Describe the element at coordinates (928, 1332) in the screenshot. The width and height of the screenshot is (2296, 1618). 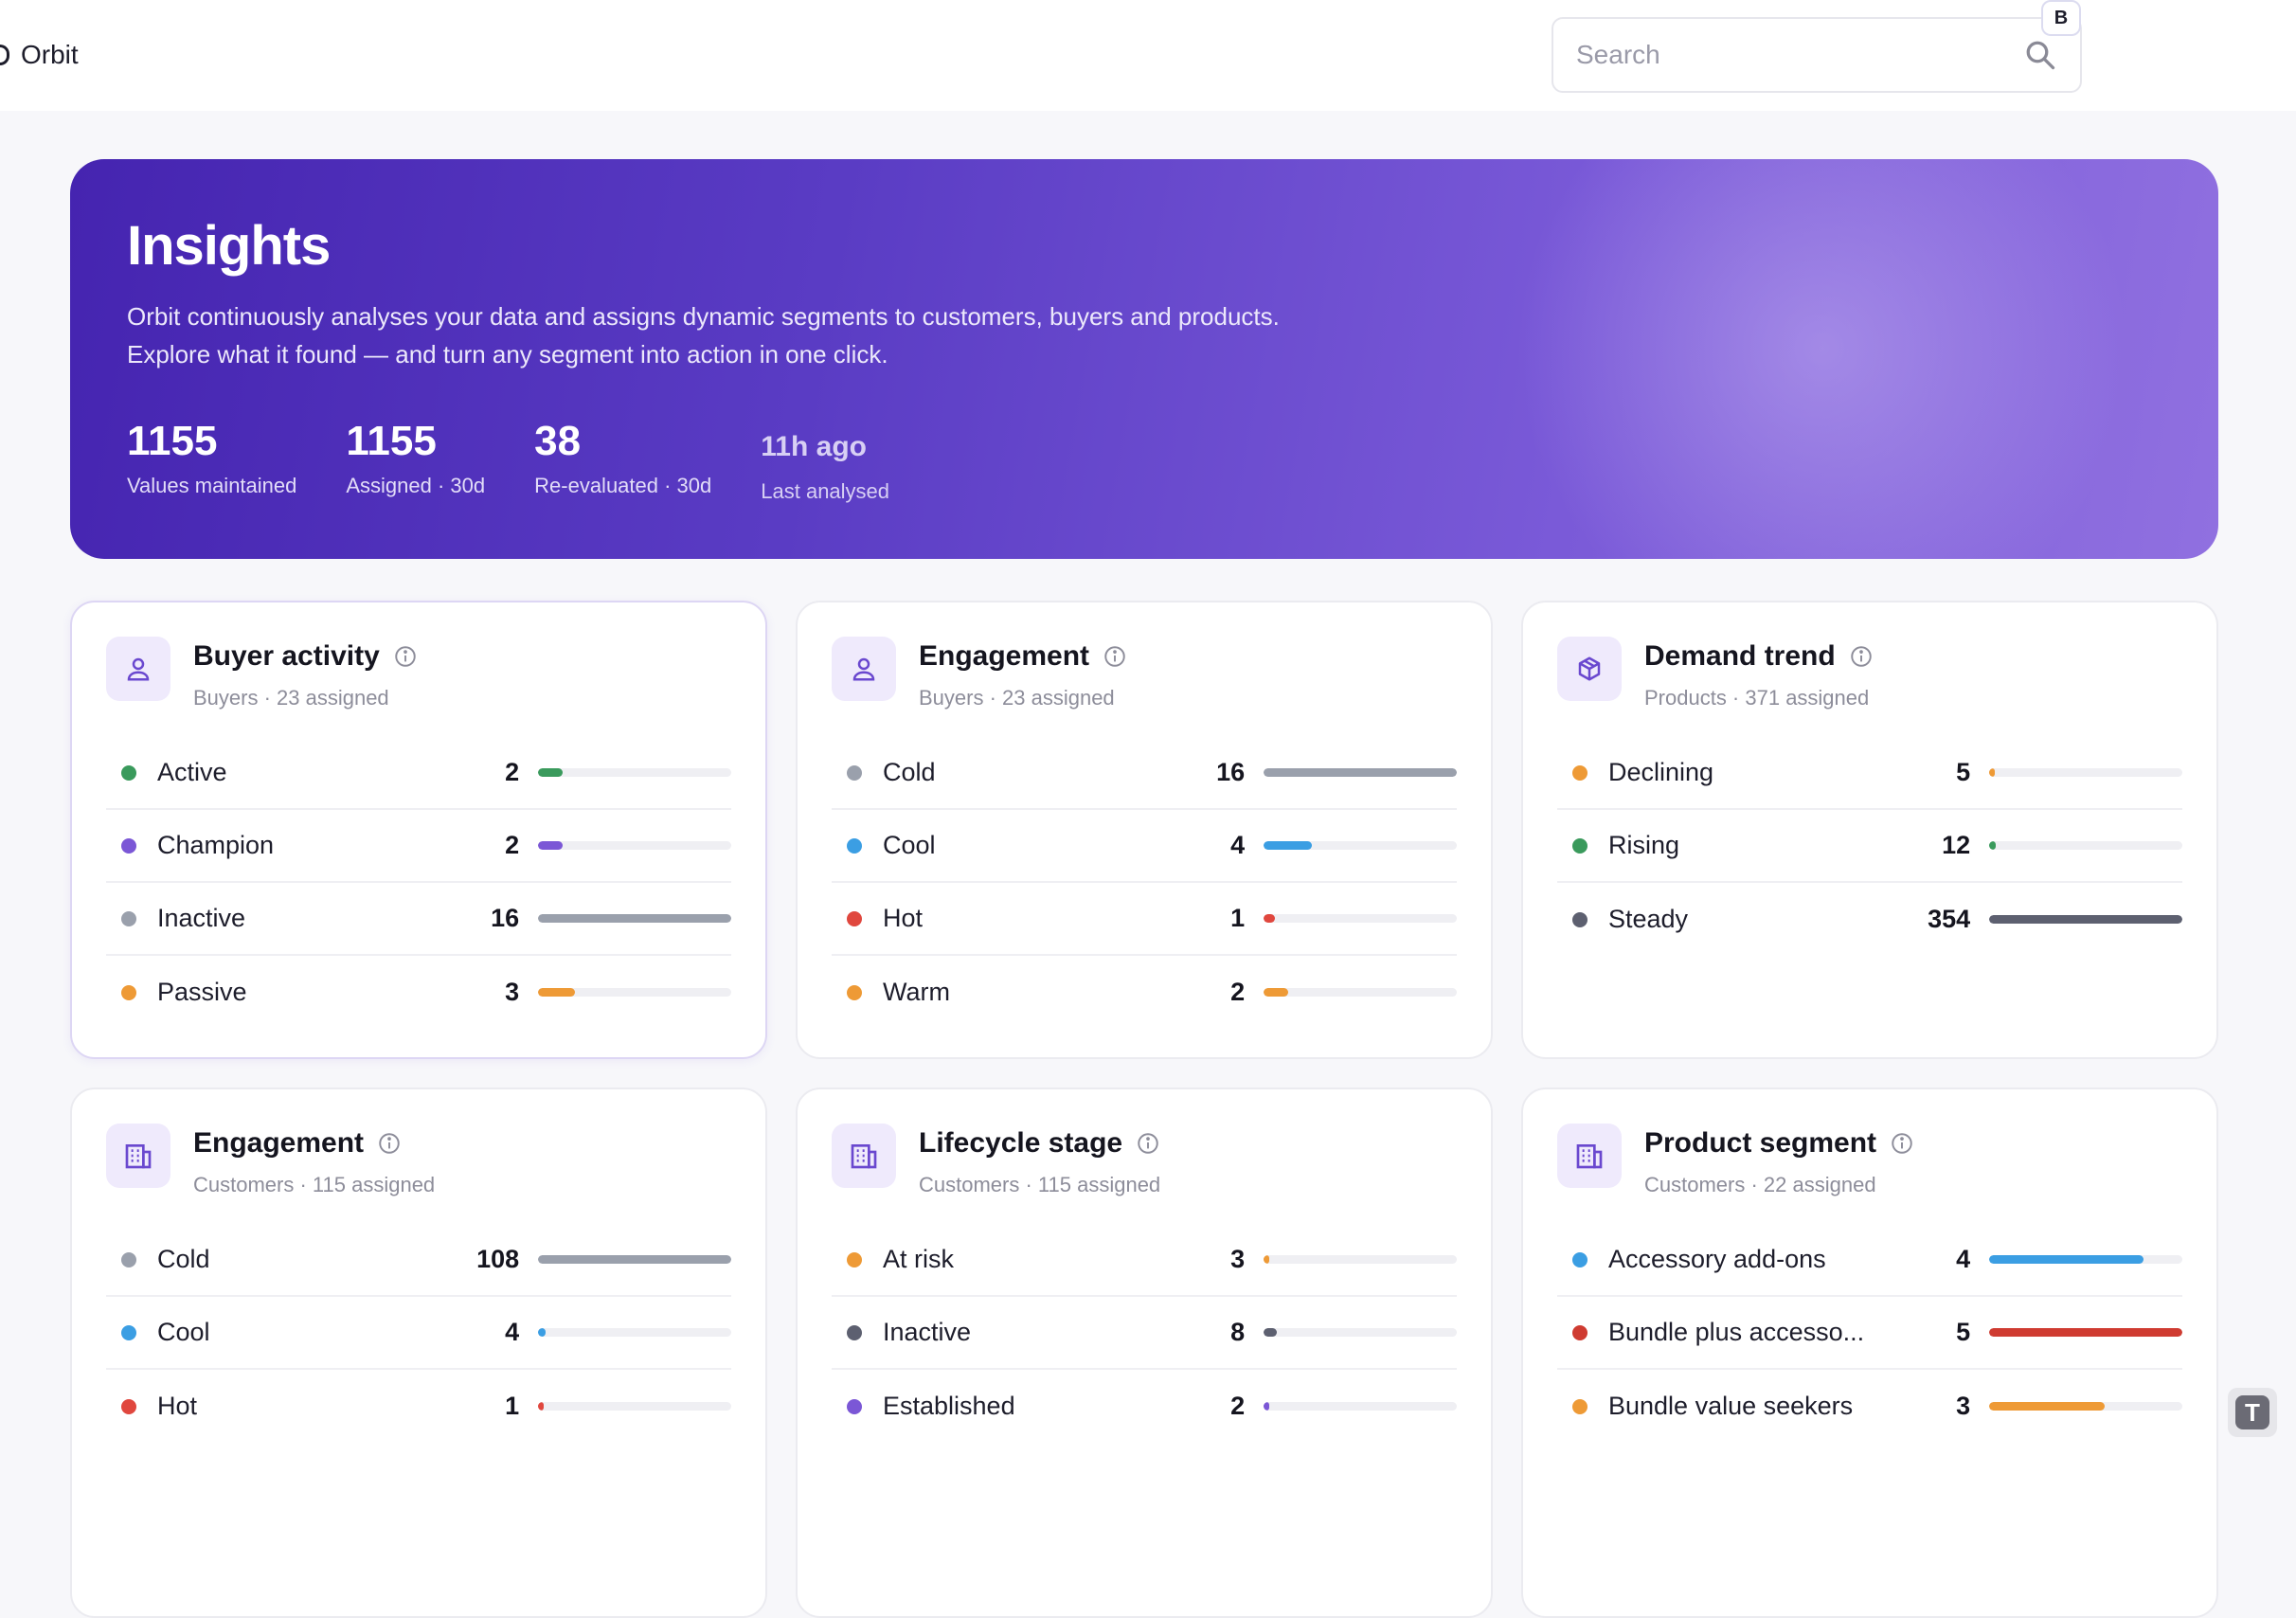
I see `segment-label: Inactive` at that location.